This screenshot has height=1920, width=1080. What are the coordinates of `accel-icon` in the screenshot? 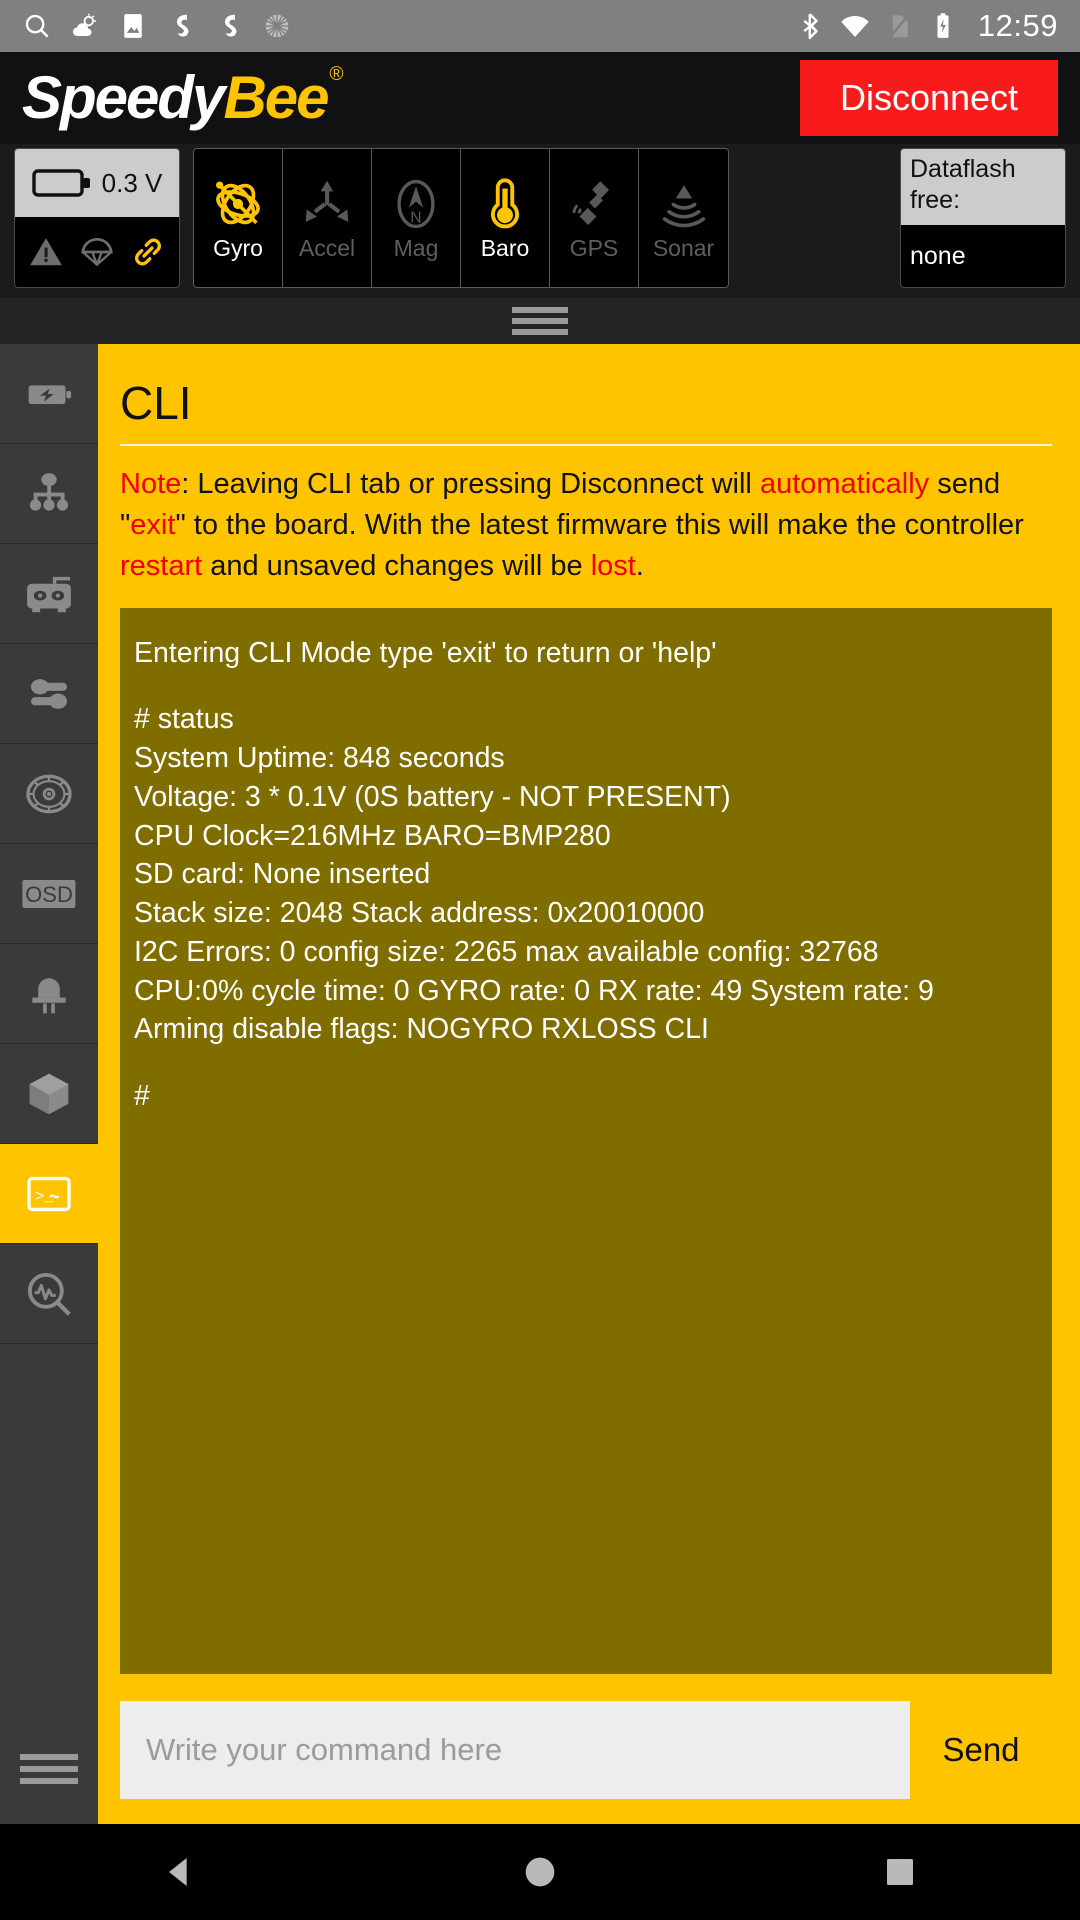 It's located at (327, 201).